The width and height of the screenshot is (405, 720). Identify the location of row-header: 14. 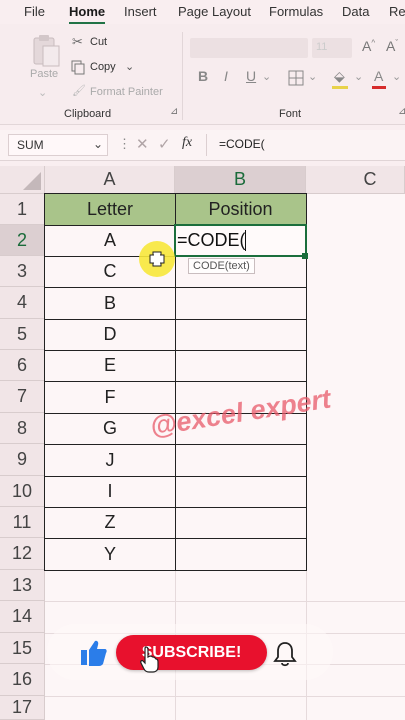
(22, 617).